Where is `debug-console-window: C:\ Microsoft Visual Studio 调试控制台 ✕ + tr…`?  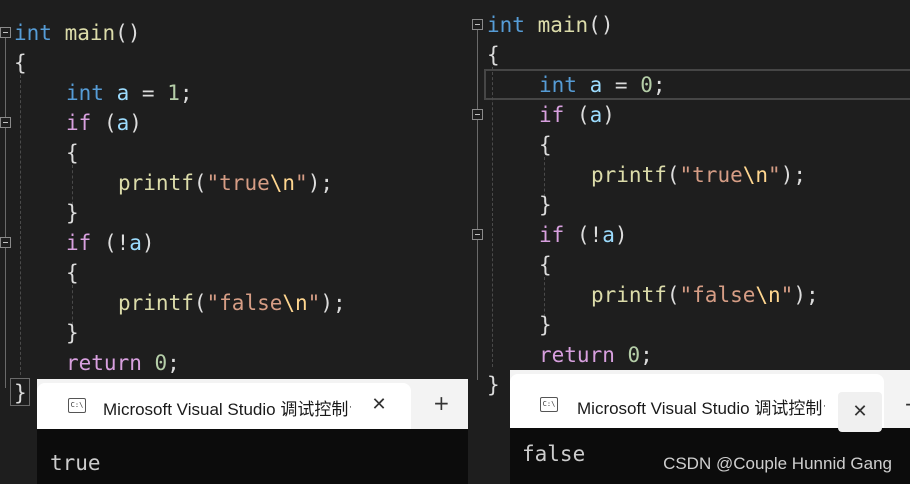
debug-console-window: C:\ Microsoft Visual Studio 调试控制台 ✕ + tr… is located at coordinates (252, 431).